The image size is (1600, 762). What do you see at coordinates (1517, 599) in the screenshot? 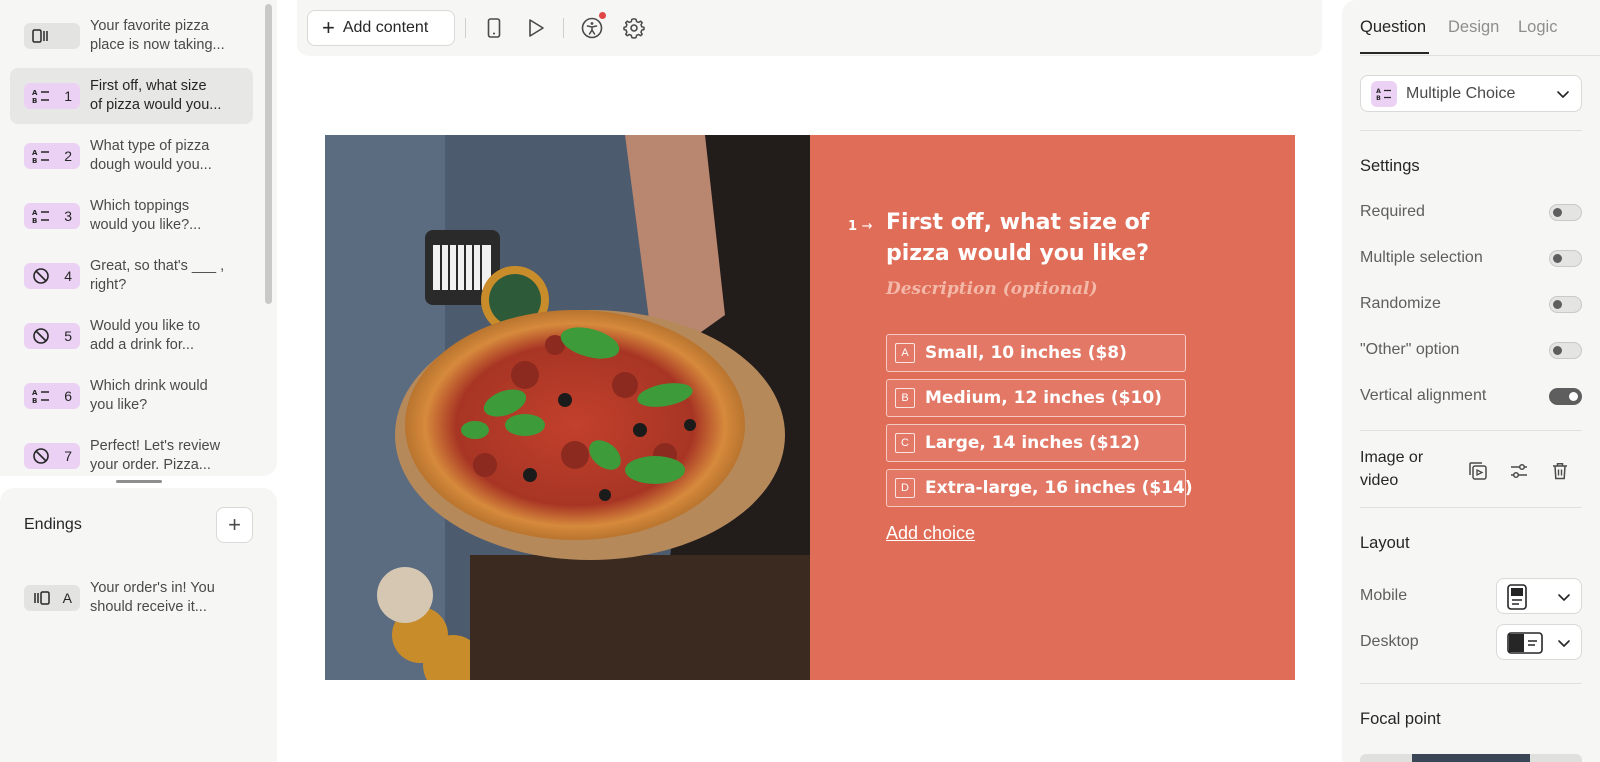
I see `mobile-layout-icon` at bounding box center [1517, 599].